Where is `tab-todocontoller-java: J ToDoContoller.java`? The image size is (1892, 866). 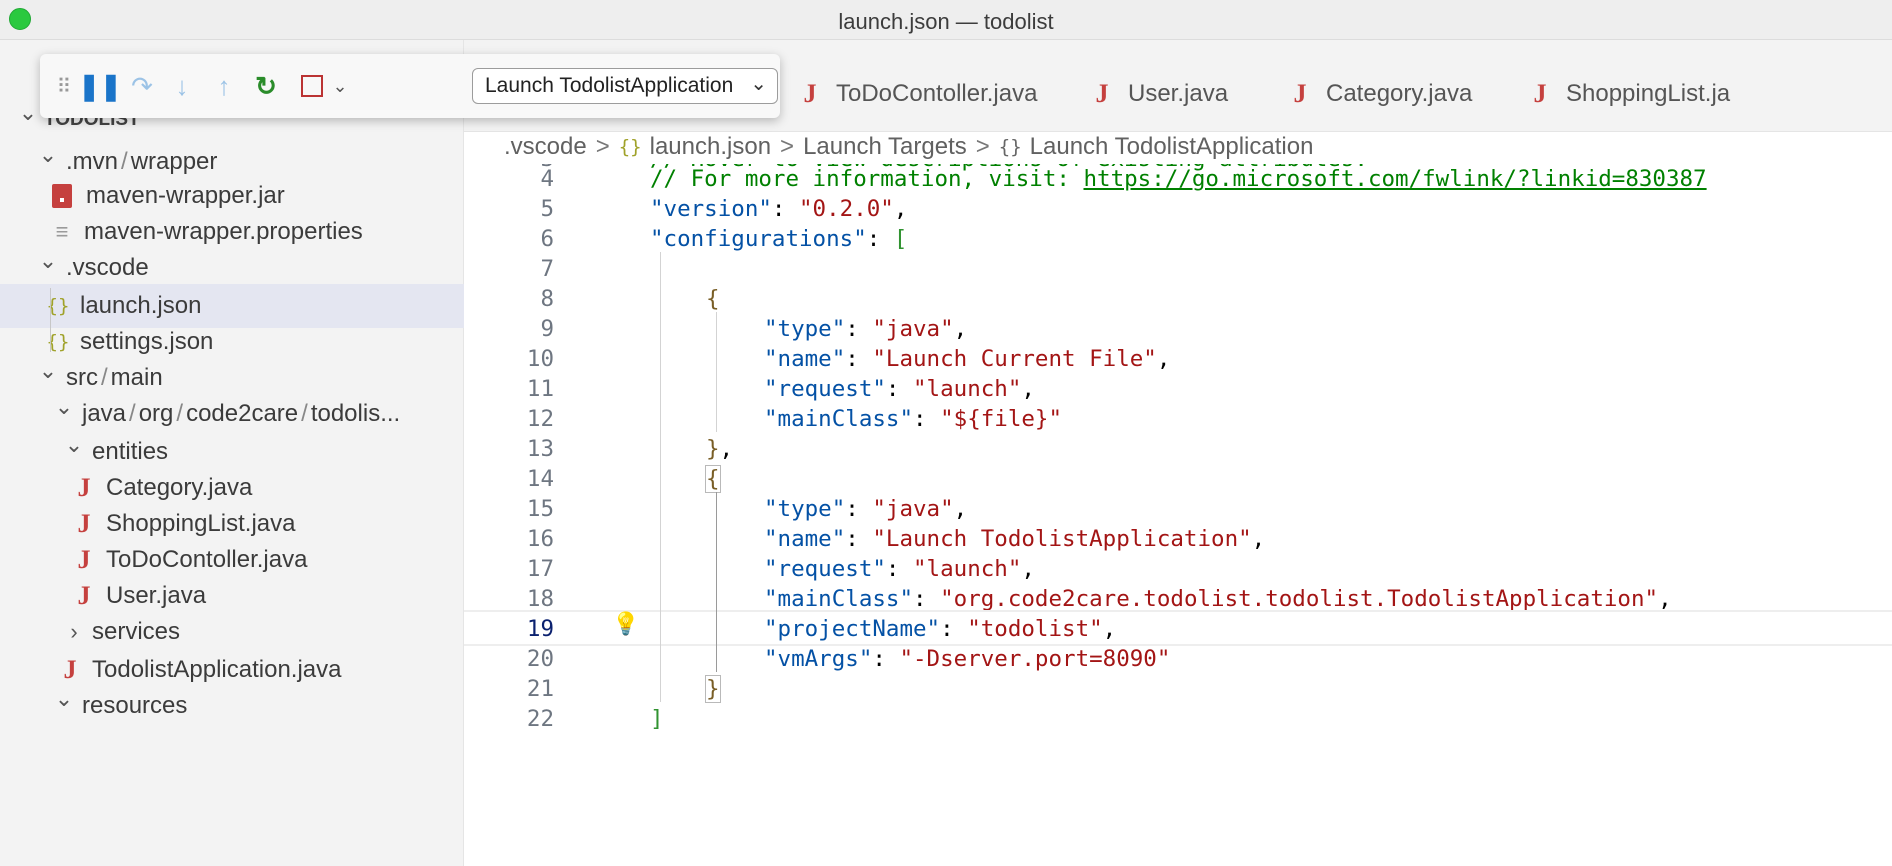
tab-todocontoller-java: J ToDoContoller.java is located at coordinates (918, 94).